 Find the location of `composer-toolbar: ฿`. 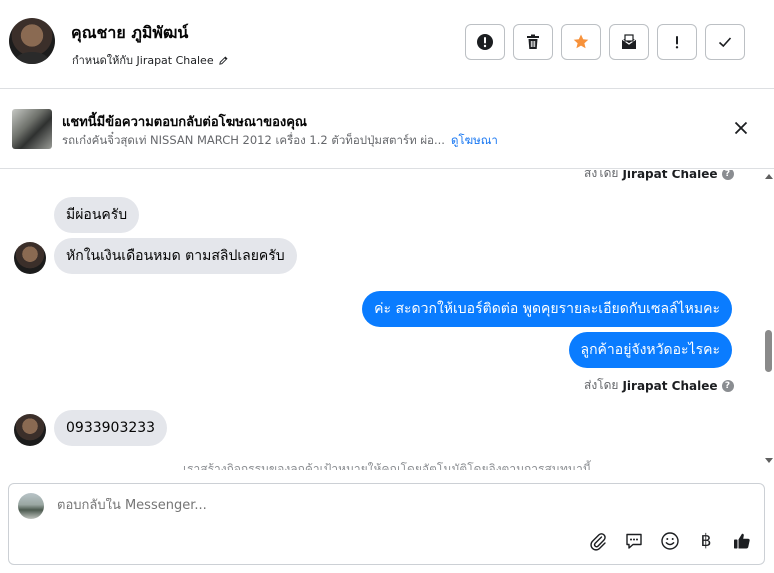

composer-toolbar: ฿ is located at coordinates (670, 541).